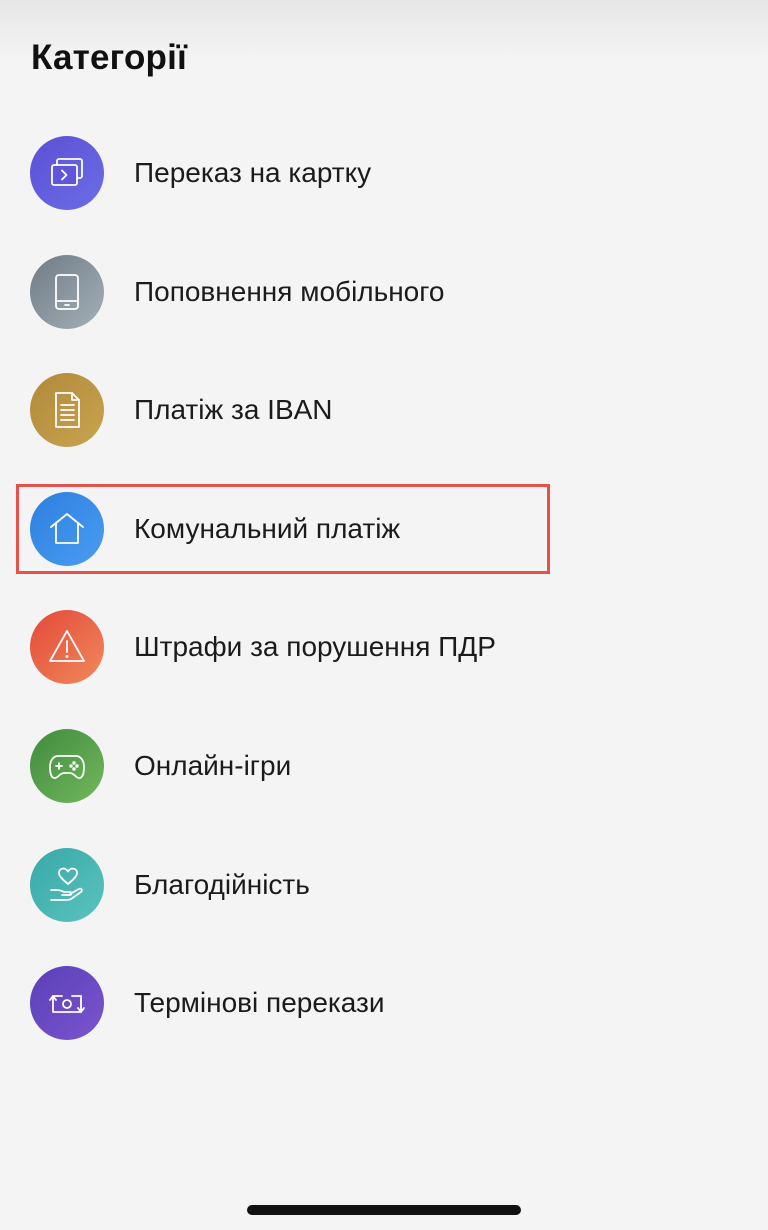 This screenshot has height=1230, width=768. What do you see at coordinates (384, 173) in the screenshot?
I see `category-item-card-transfer: Переказ на картку` at bounding box center [384, 173].